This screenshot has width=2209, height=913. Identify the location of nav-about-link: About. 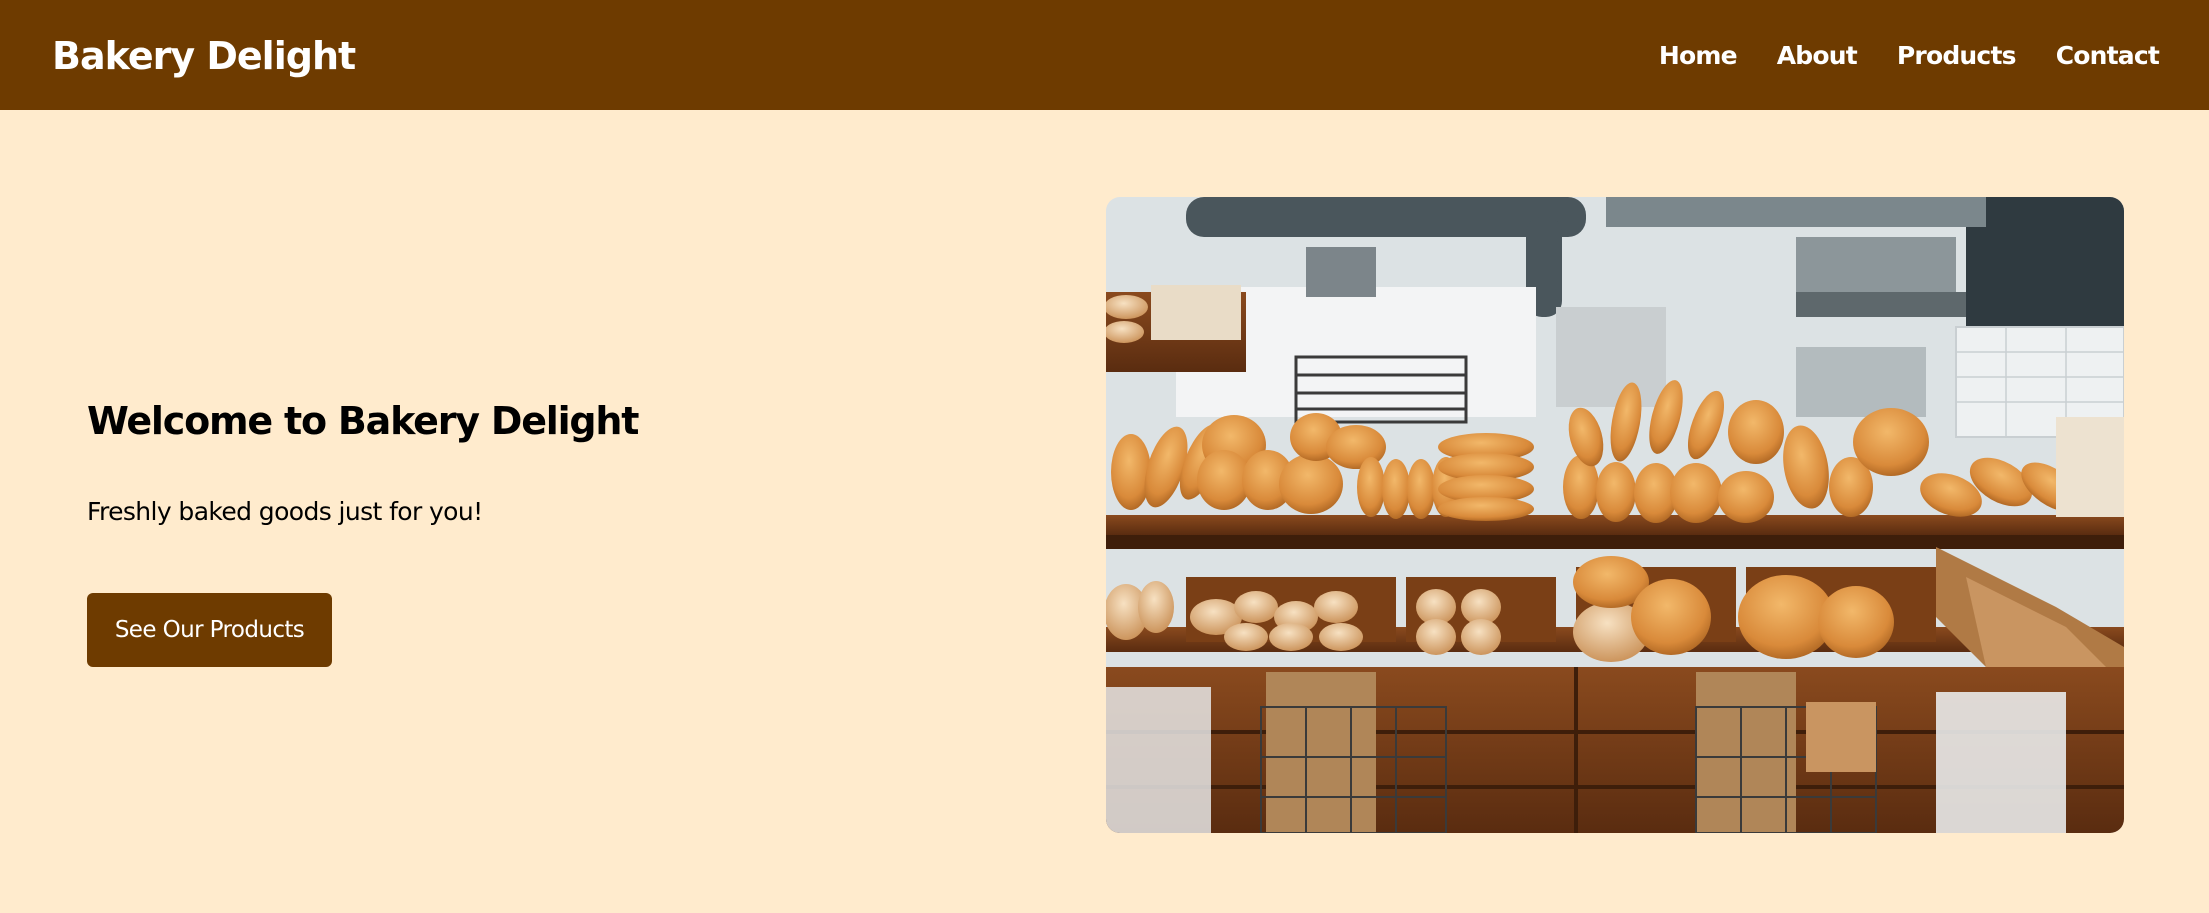
(1817, 56).